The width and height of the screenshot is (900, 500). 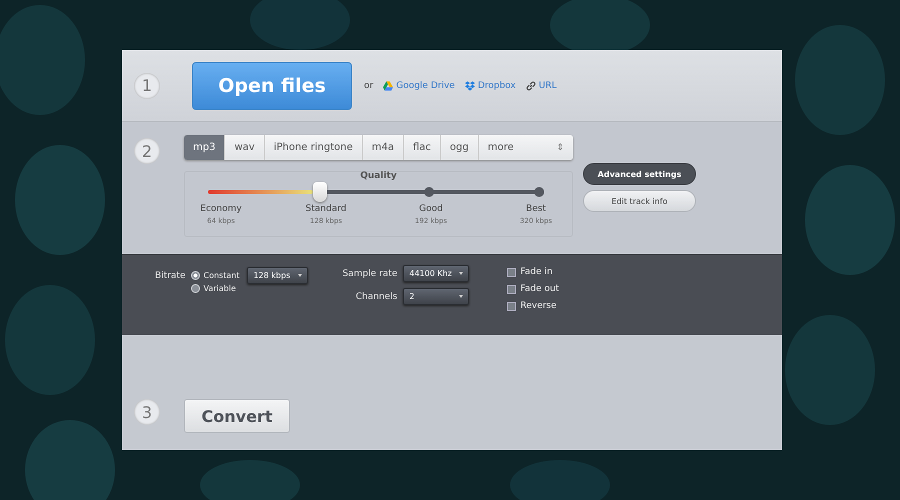 What do you see at coordinates (536, 209) in the screenshot?
I see `stop-label: Best` at bounding box center [536, 209].